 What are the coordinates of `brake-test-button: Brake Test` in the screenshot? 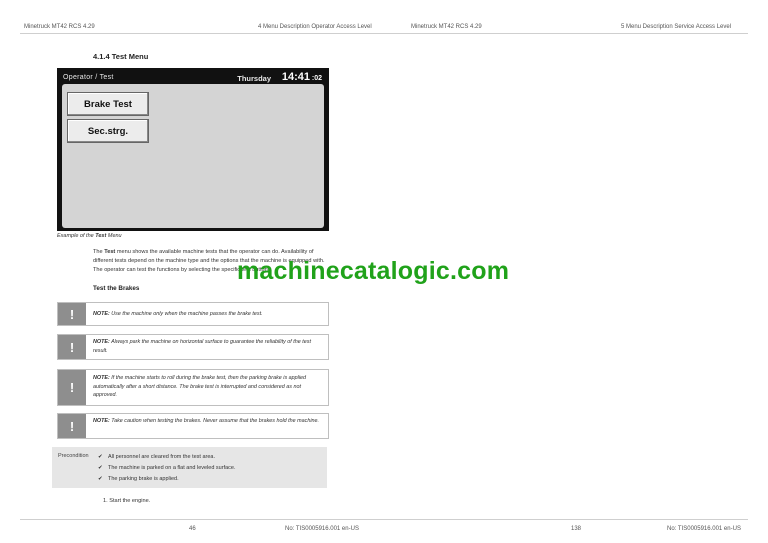 It's located at (108, 104).